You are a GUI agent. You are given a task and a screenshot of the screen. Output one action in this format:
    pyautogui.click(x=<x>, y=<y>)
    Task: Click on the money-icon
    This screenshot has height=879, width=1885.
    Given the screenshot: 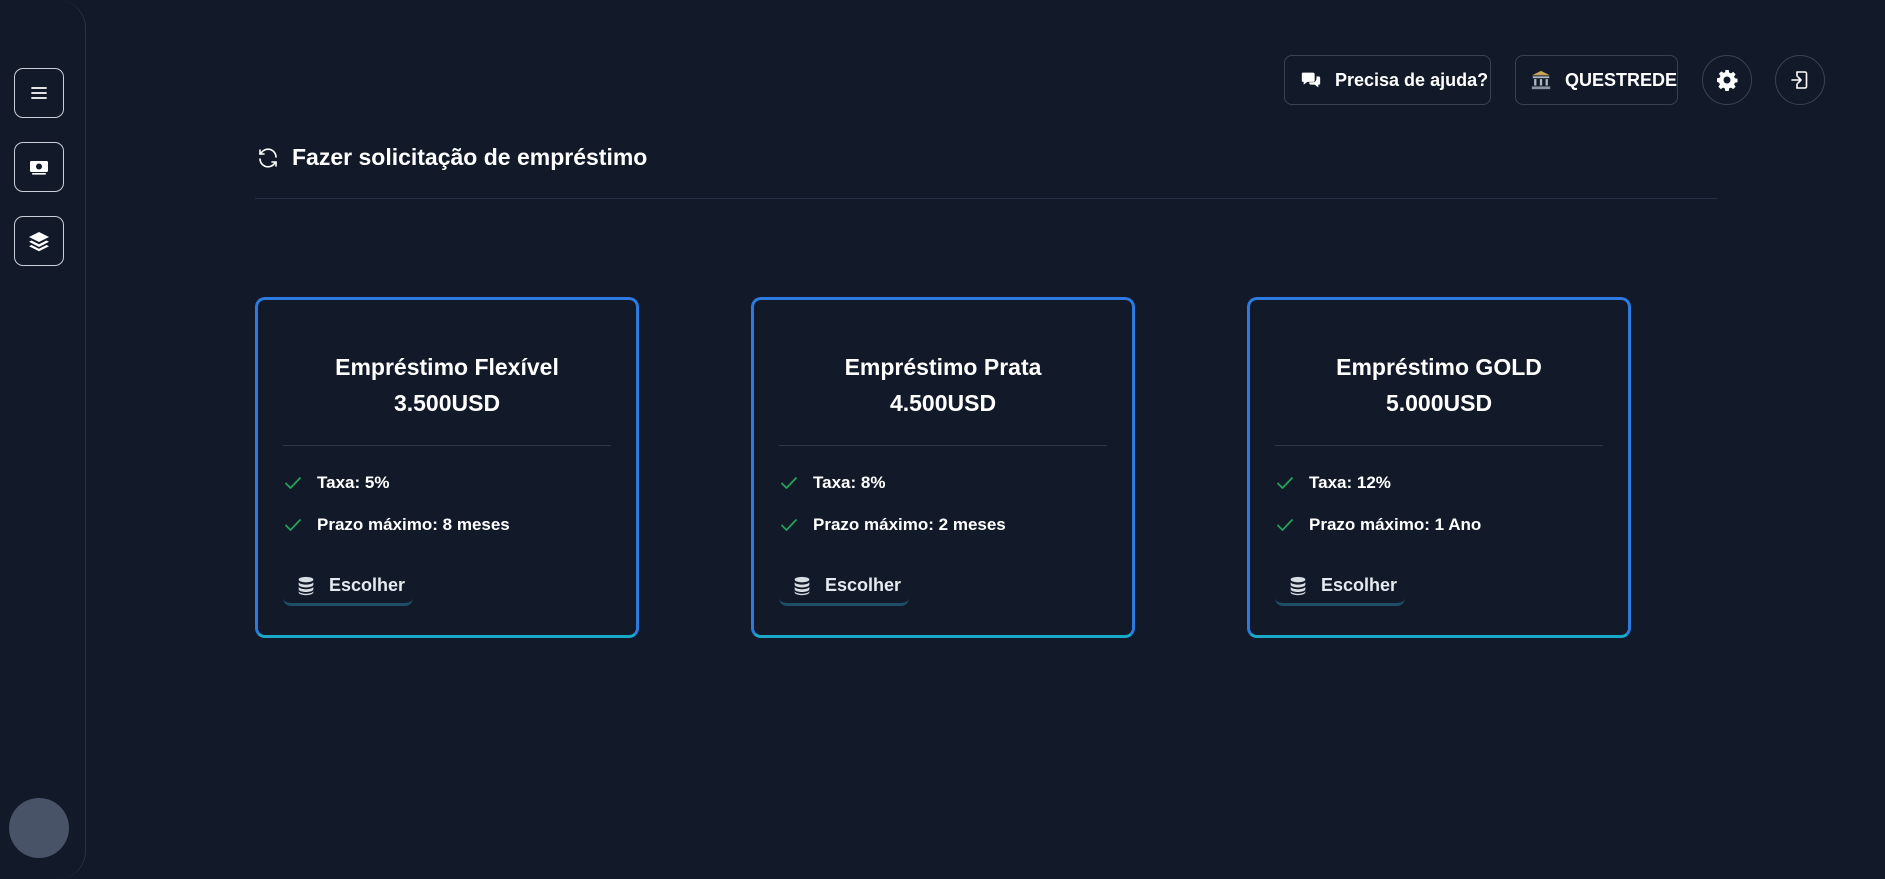 What is the action you would take?
    pyautogui.click(x=39, y=168)
    